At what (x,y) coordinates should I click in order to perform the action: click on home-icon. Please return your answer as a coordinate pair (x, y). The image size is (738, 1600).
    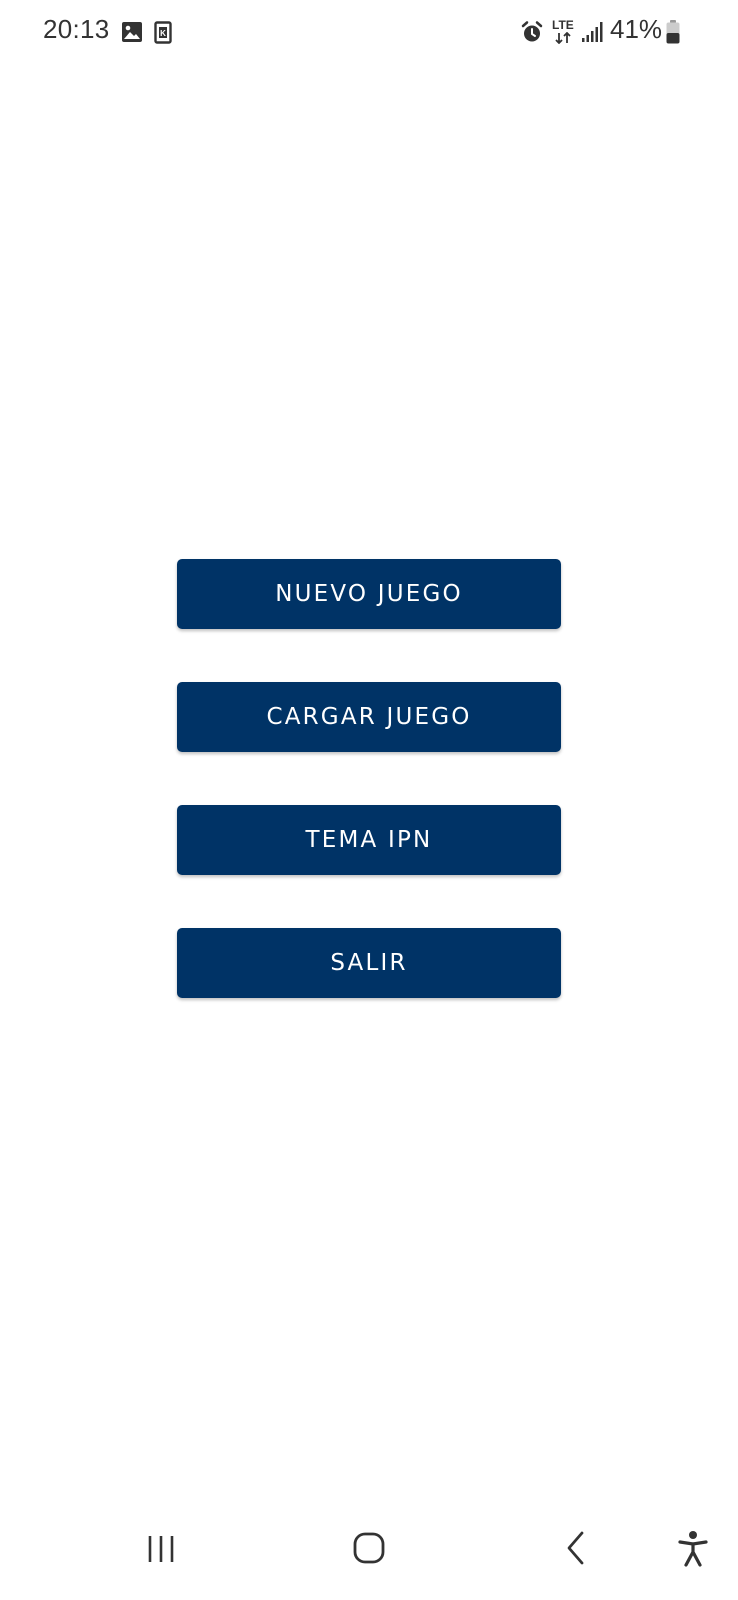
    Looking at the image, I should click on (369, 1548).